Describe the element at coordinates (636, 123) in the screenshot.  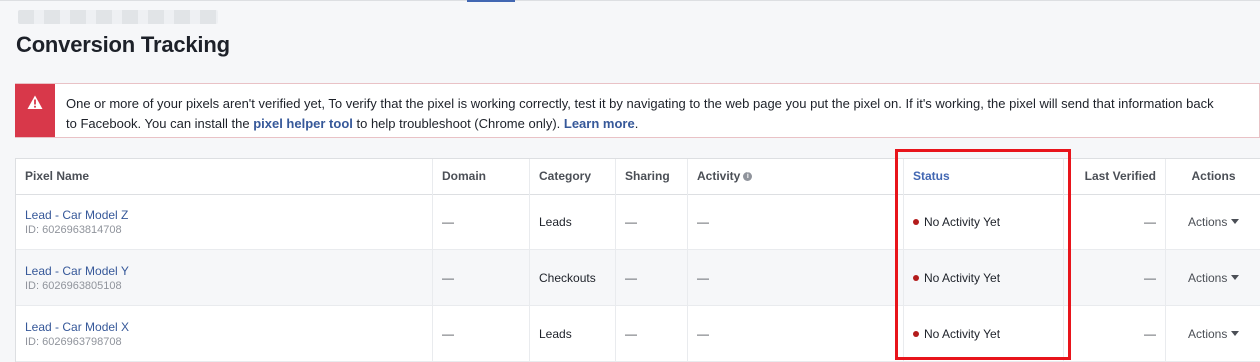
I see `alert-text-after: .` at that location.